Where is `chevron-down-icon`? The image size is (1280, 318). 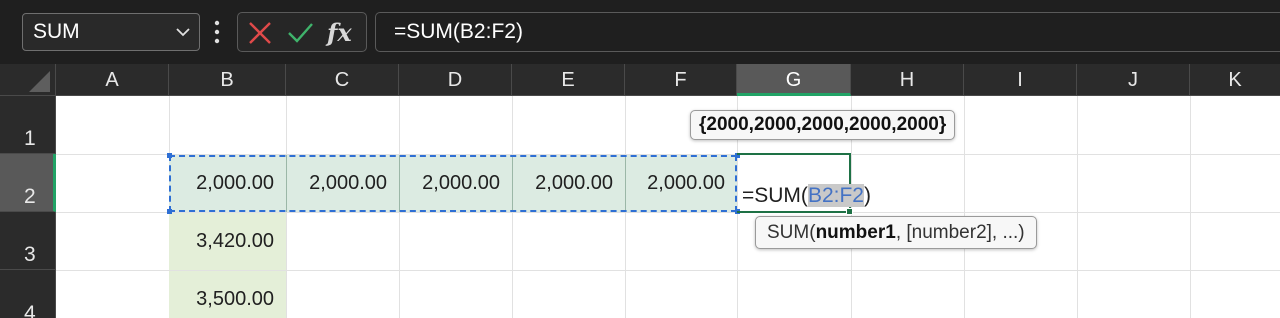
chevron-down-icon is located at coordinates (183, 32).